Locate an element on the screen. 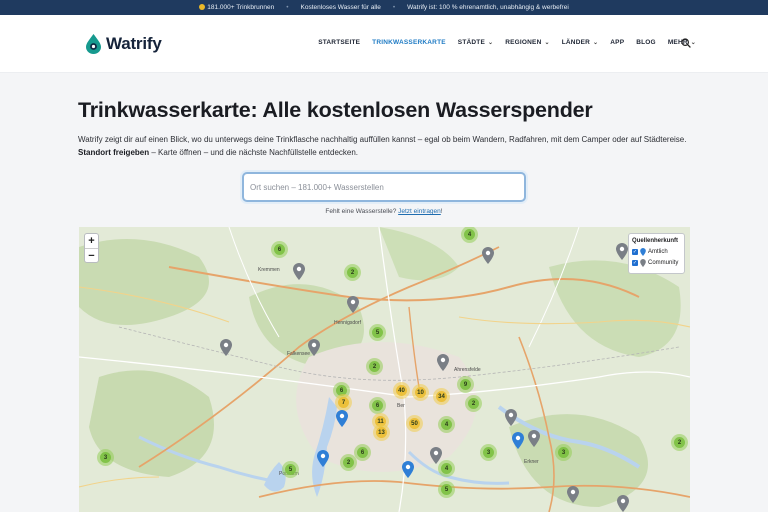  location-search is located at coordinates (384, 187).